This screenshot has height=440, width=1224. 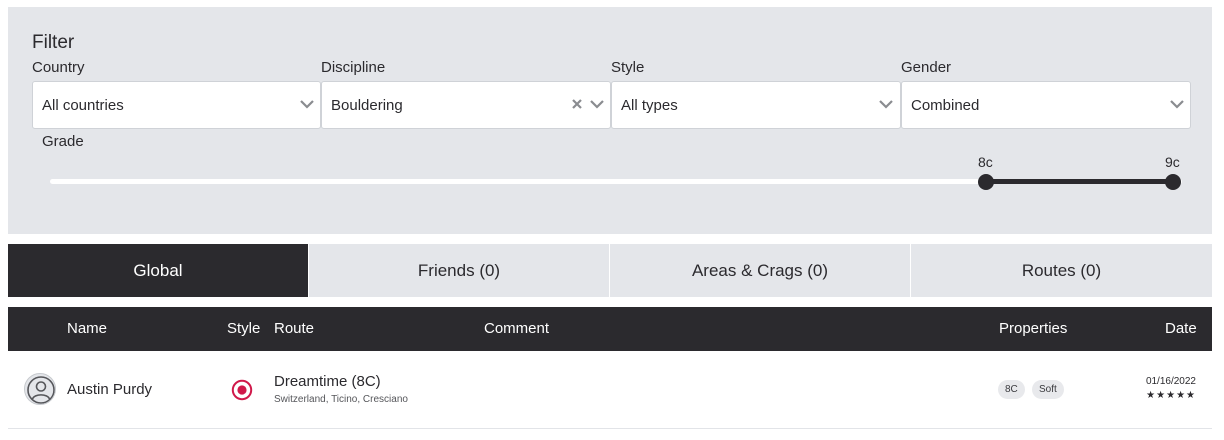 I want to click on route-location: Switzerland, Ticino, Cresciano, so click(x=341, y=399).